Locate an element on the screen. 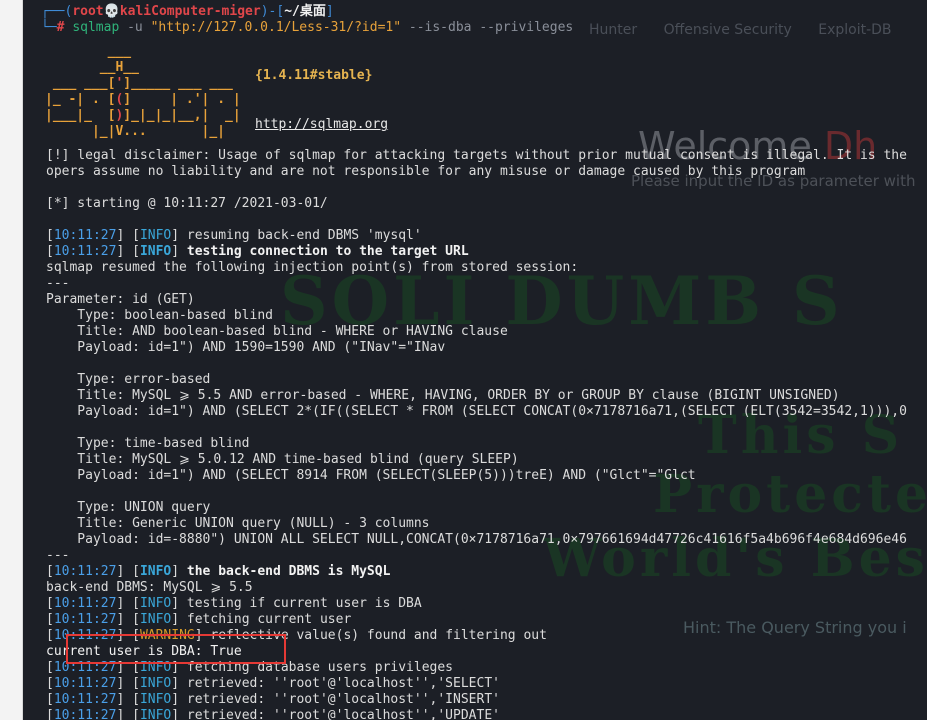 This screenshot has height=720, width=927. parameter-line: Parameter: id (GET) is located at coordinates (120, 299).